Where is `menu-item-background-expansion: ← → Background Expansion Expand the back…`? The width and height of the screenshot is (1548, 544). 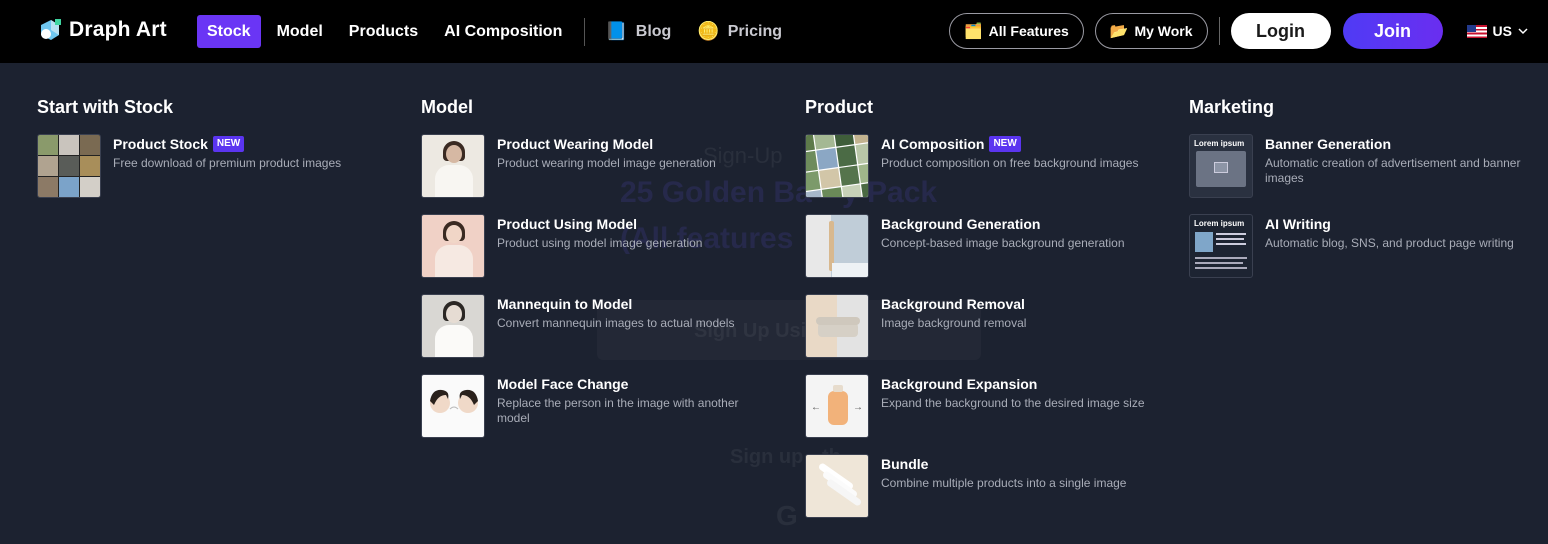 menu-item-background-expansion: ← → Background Expansion Expand the back… is located at coordinates (985, 406).